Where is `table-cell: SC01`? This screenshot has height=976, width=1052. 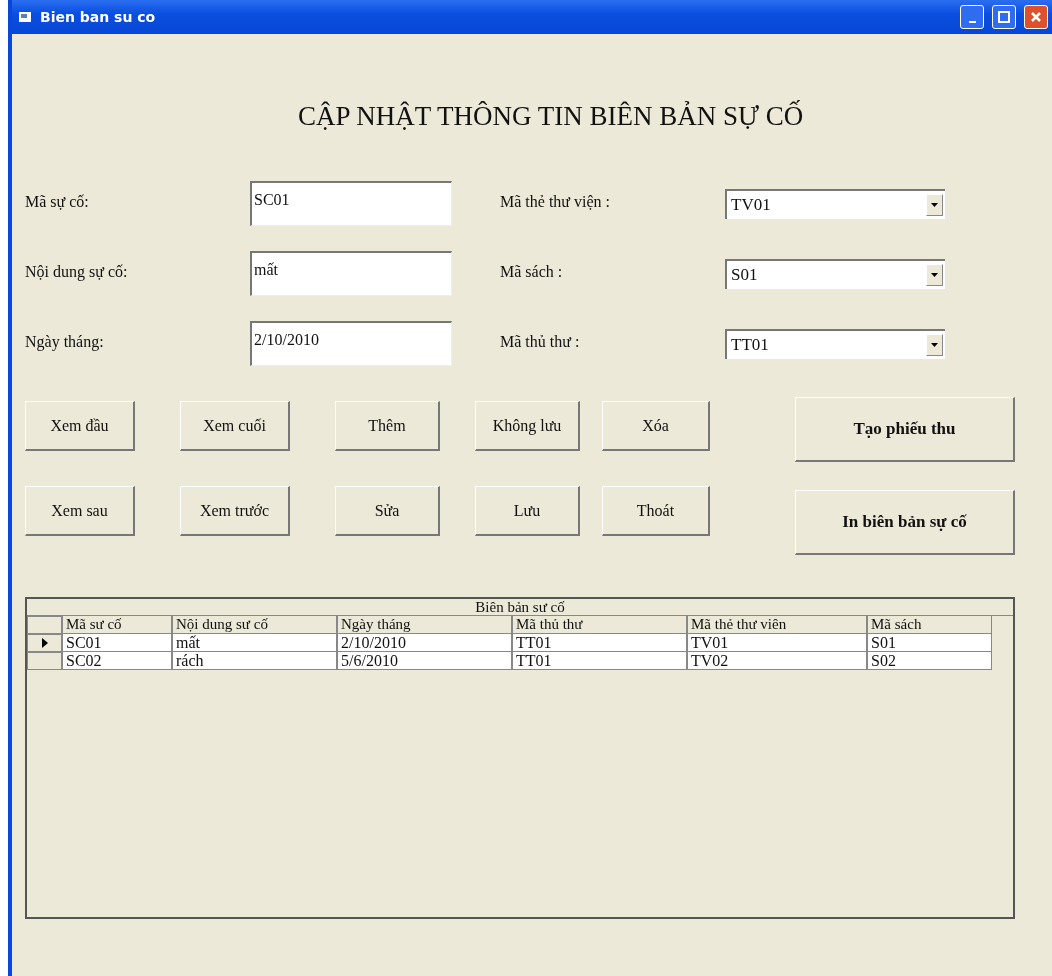
table-cell: SC01 is located at coordinates (117, 643).